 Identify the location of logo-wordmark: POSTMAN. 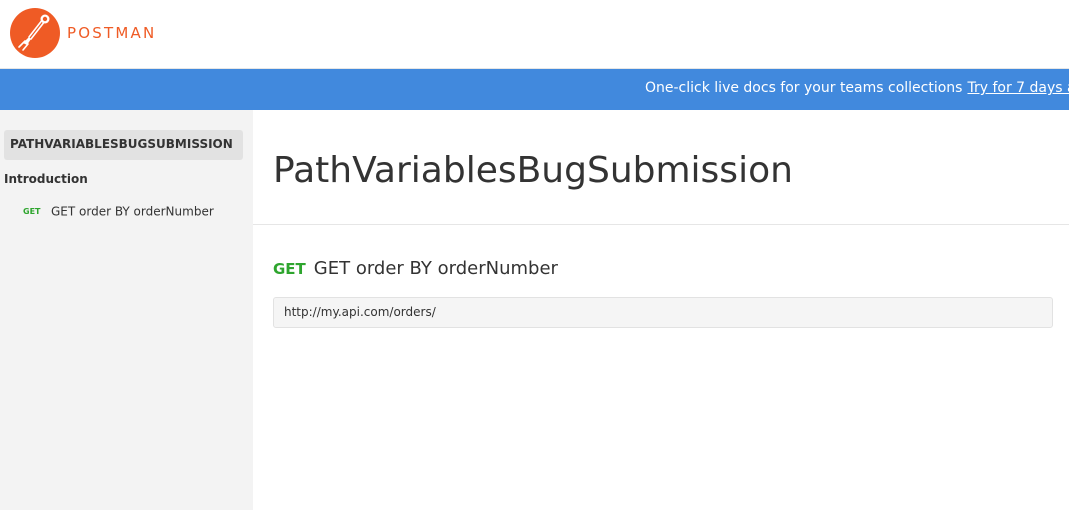
(111, 33).